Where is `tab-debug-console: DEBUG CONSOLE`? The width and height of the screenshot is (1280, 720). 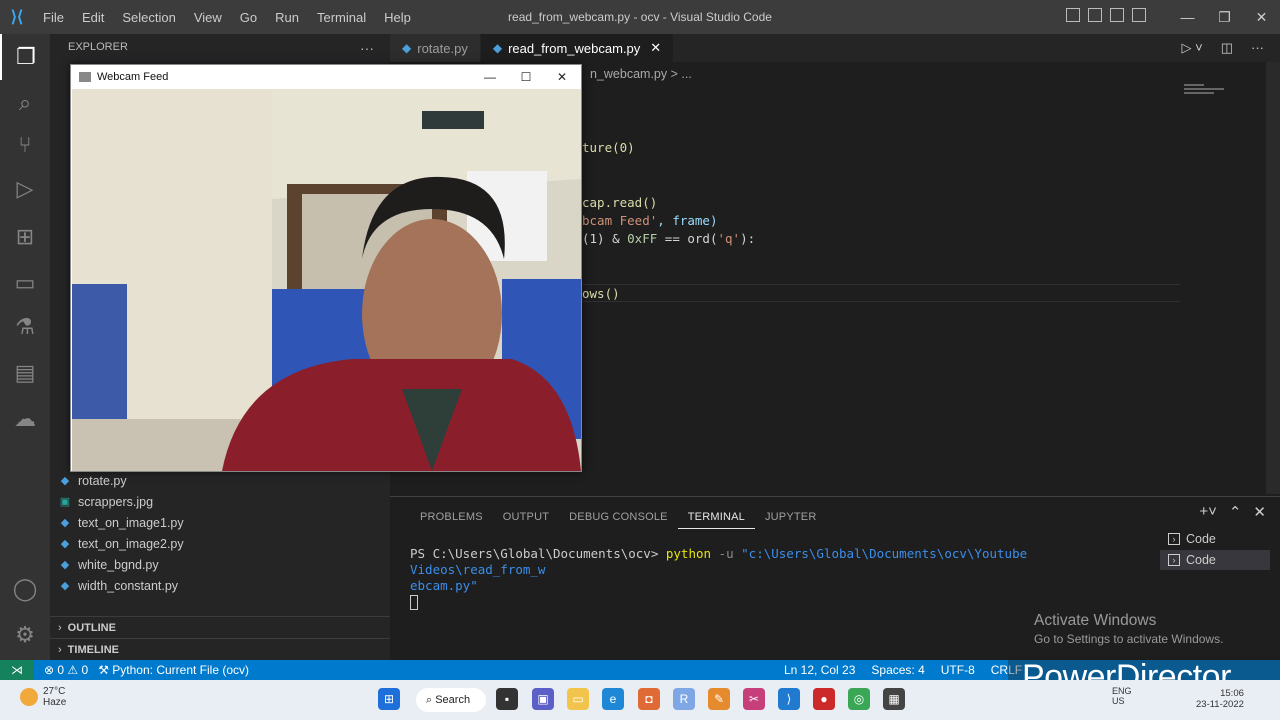 tab-debug-console: DEBUG CONSOLE is located at coordinates (618, 517).